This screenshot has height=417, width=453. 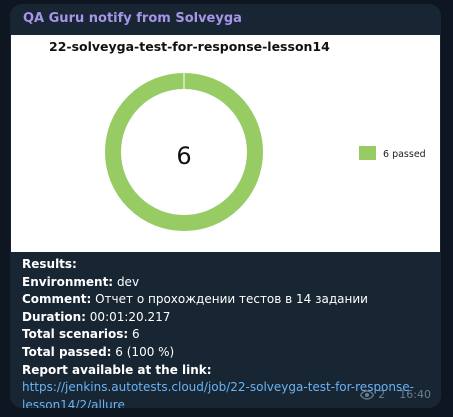 I want to click on scenarios-value: 6, so click(x=136, y=334).